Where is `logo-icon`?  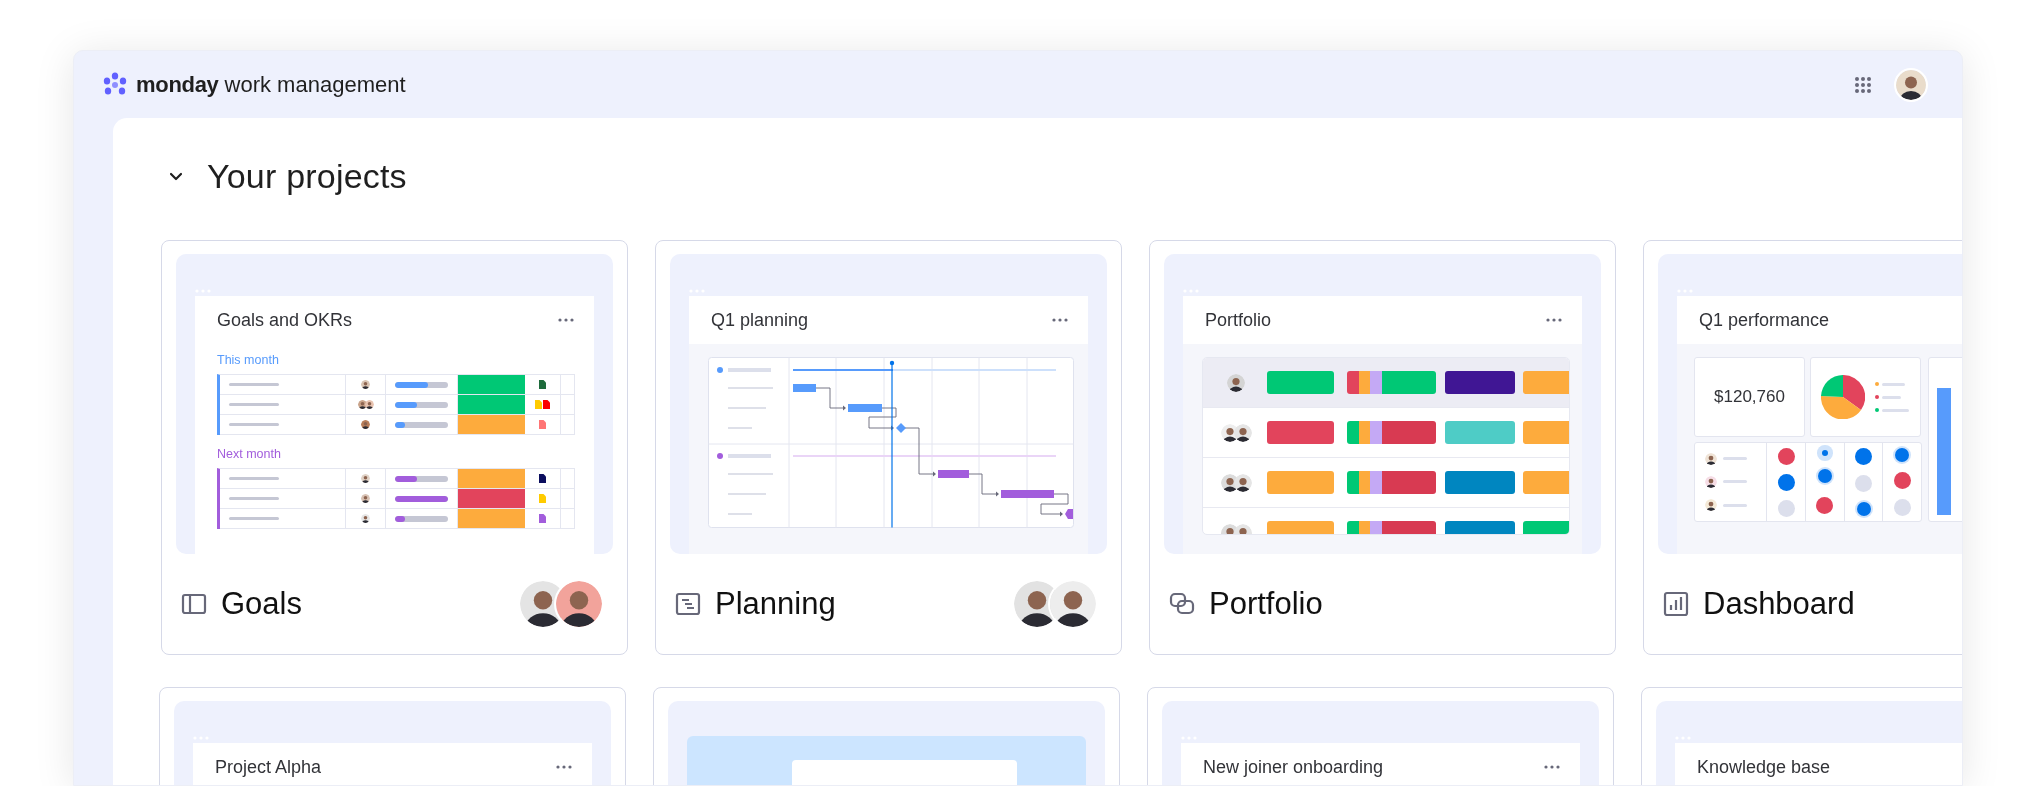
logo-icon is located at coordinates (115, 84).